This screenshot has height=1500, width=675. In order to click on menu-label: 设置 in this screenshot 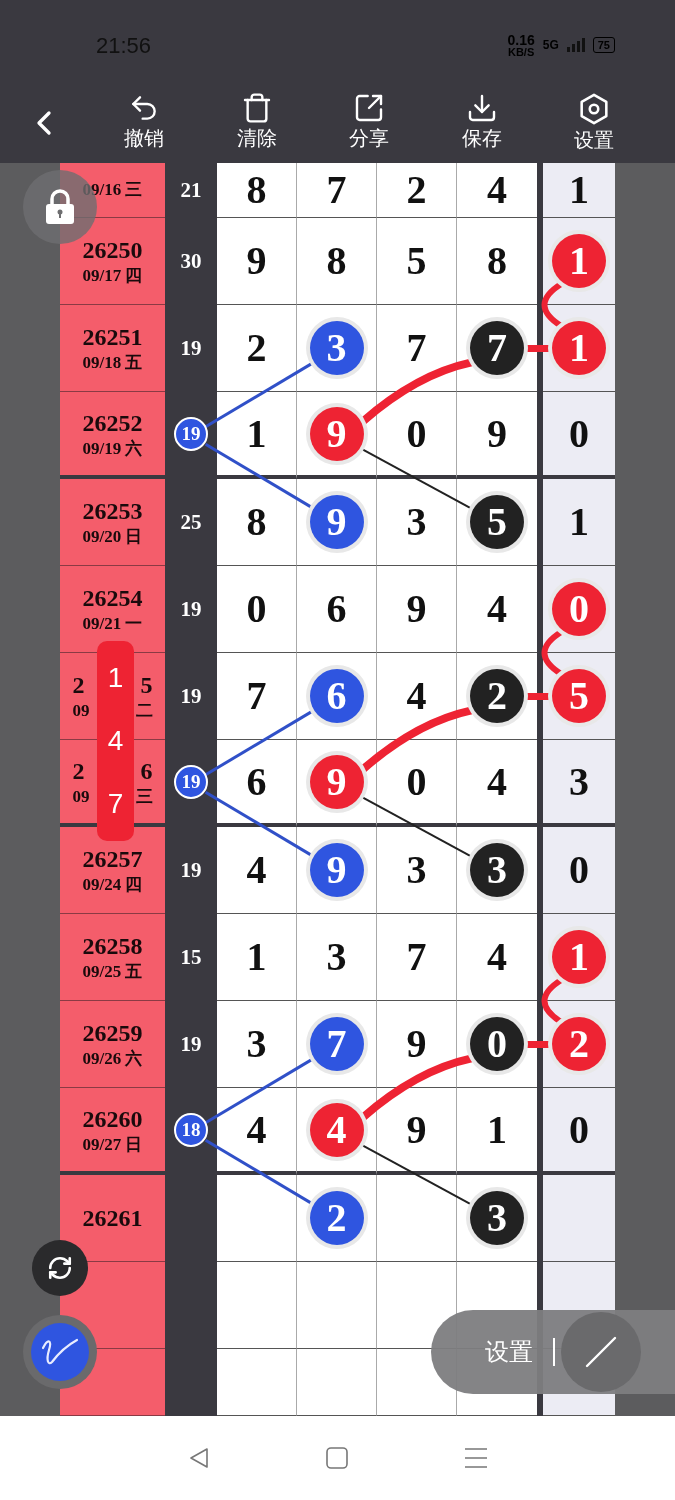, I will do `click(509, 1352)`.